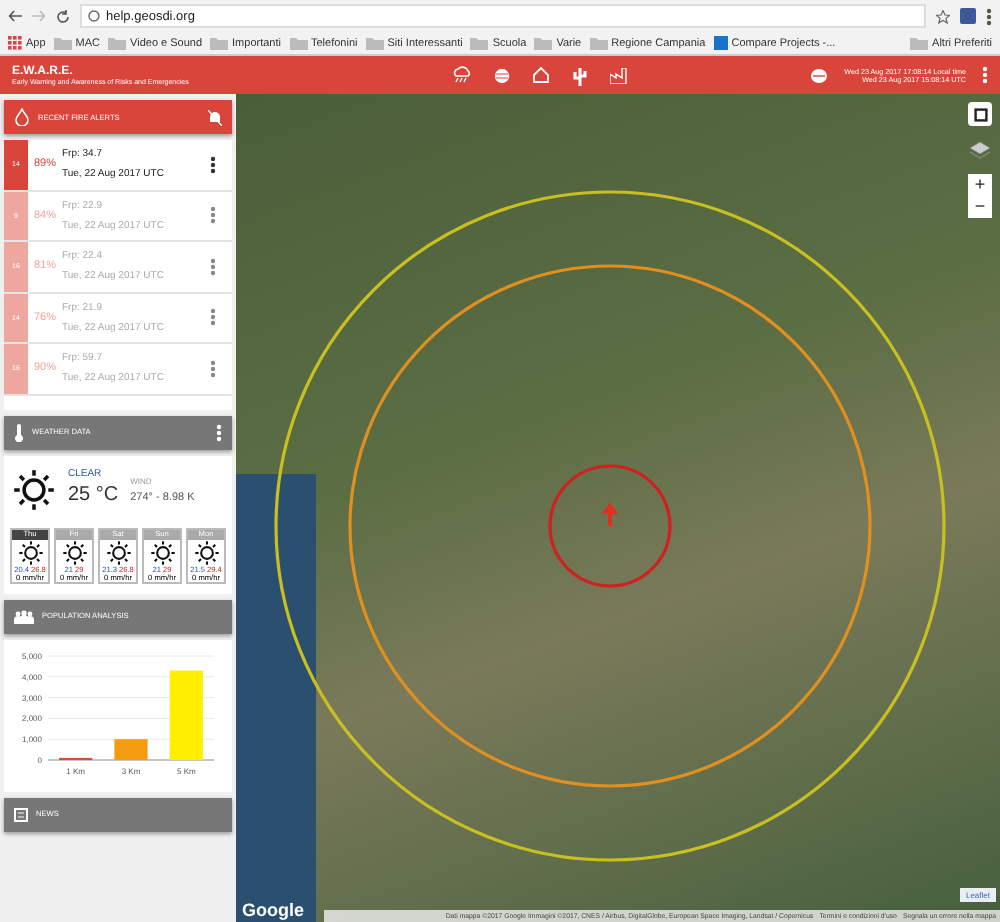 Image resolution: width=1000 pixels, height=922 pixels. What do you see at coordinates (273, 910) in the screenshot?
I see `google-logo: Google` at bounding box center [273, 910].